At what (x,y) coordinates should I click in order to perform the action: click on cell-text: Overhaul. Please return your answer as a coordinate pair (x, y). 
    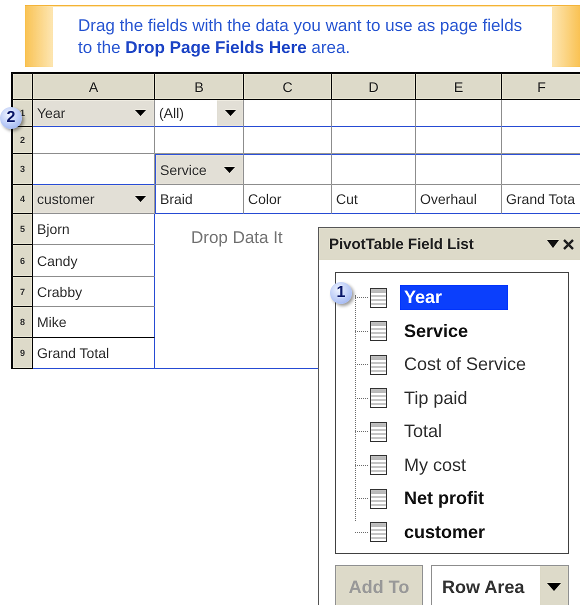
    Looking at the image, I should click on (448, 199).